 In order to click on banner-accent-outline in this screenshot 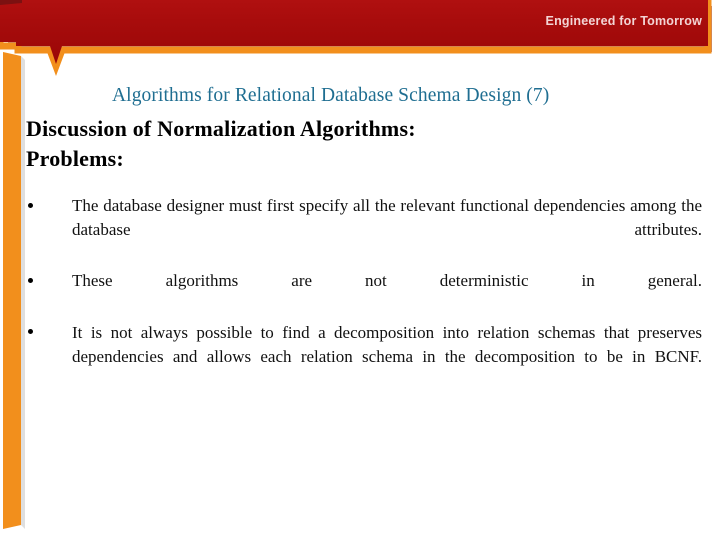, I will do `click(356, 38)`.